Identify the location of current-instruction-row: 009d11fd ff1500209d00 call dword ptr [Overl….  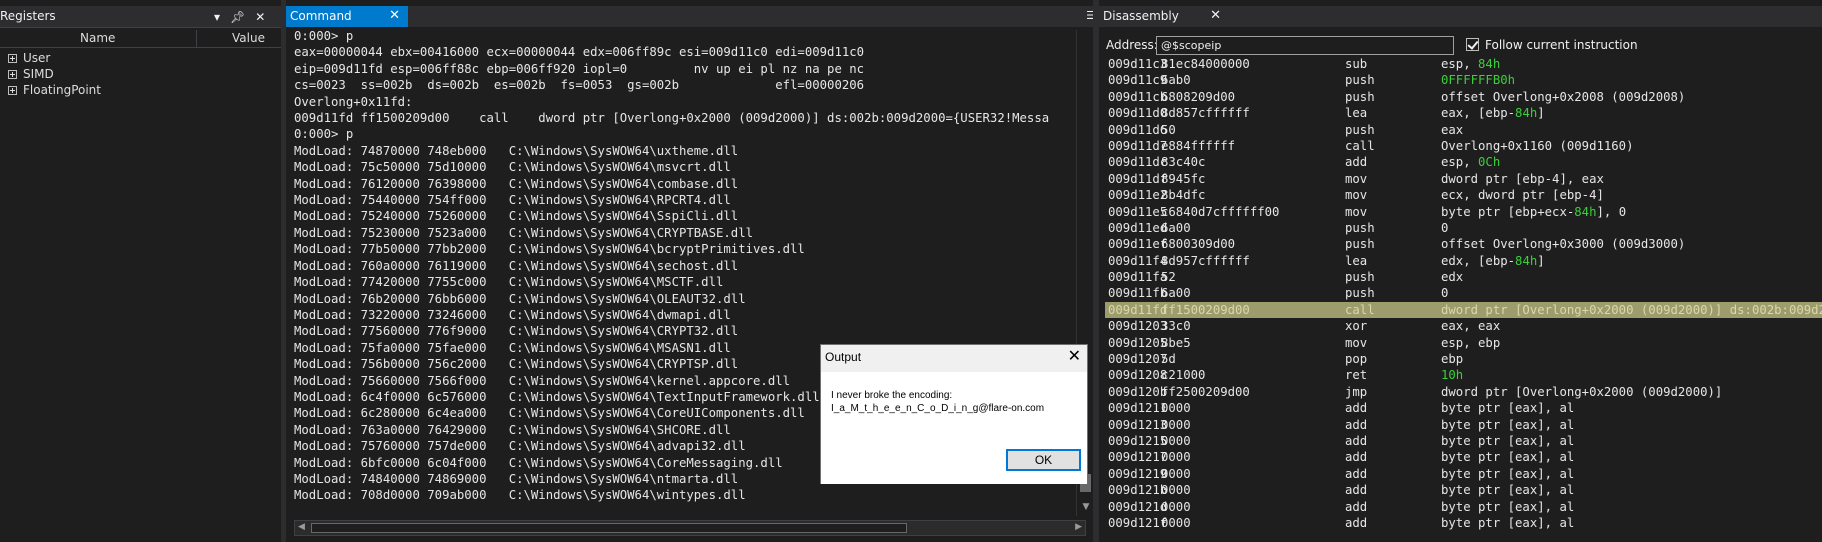
(1463, 310).